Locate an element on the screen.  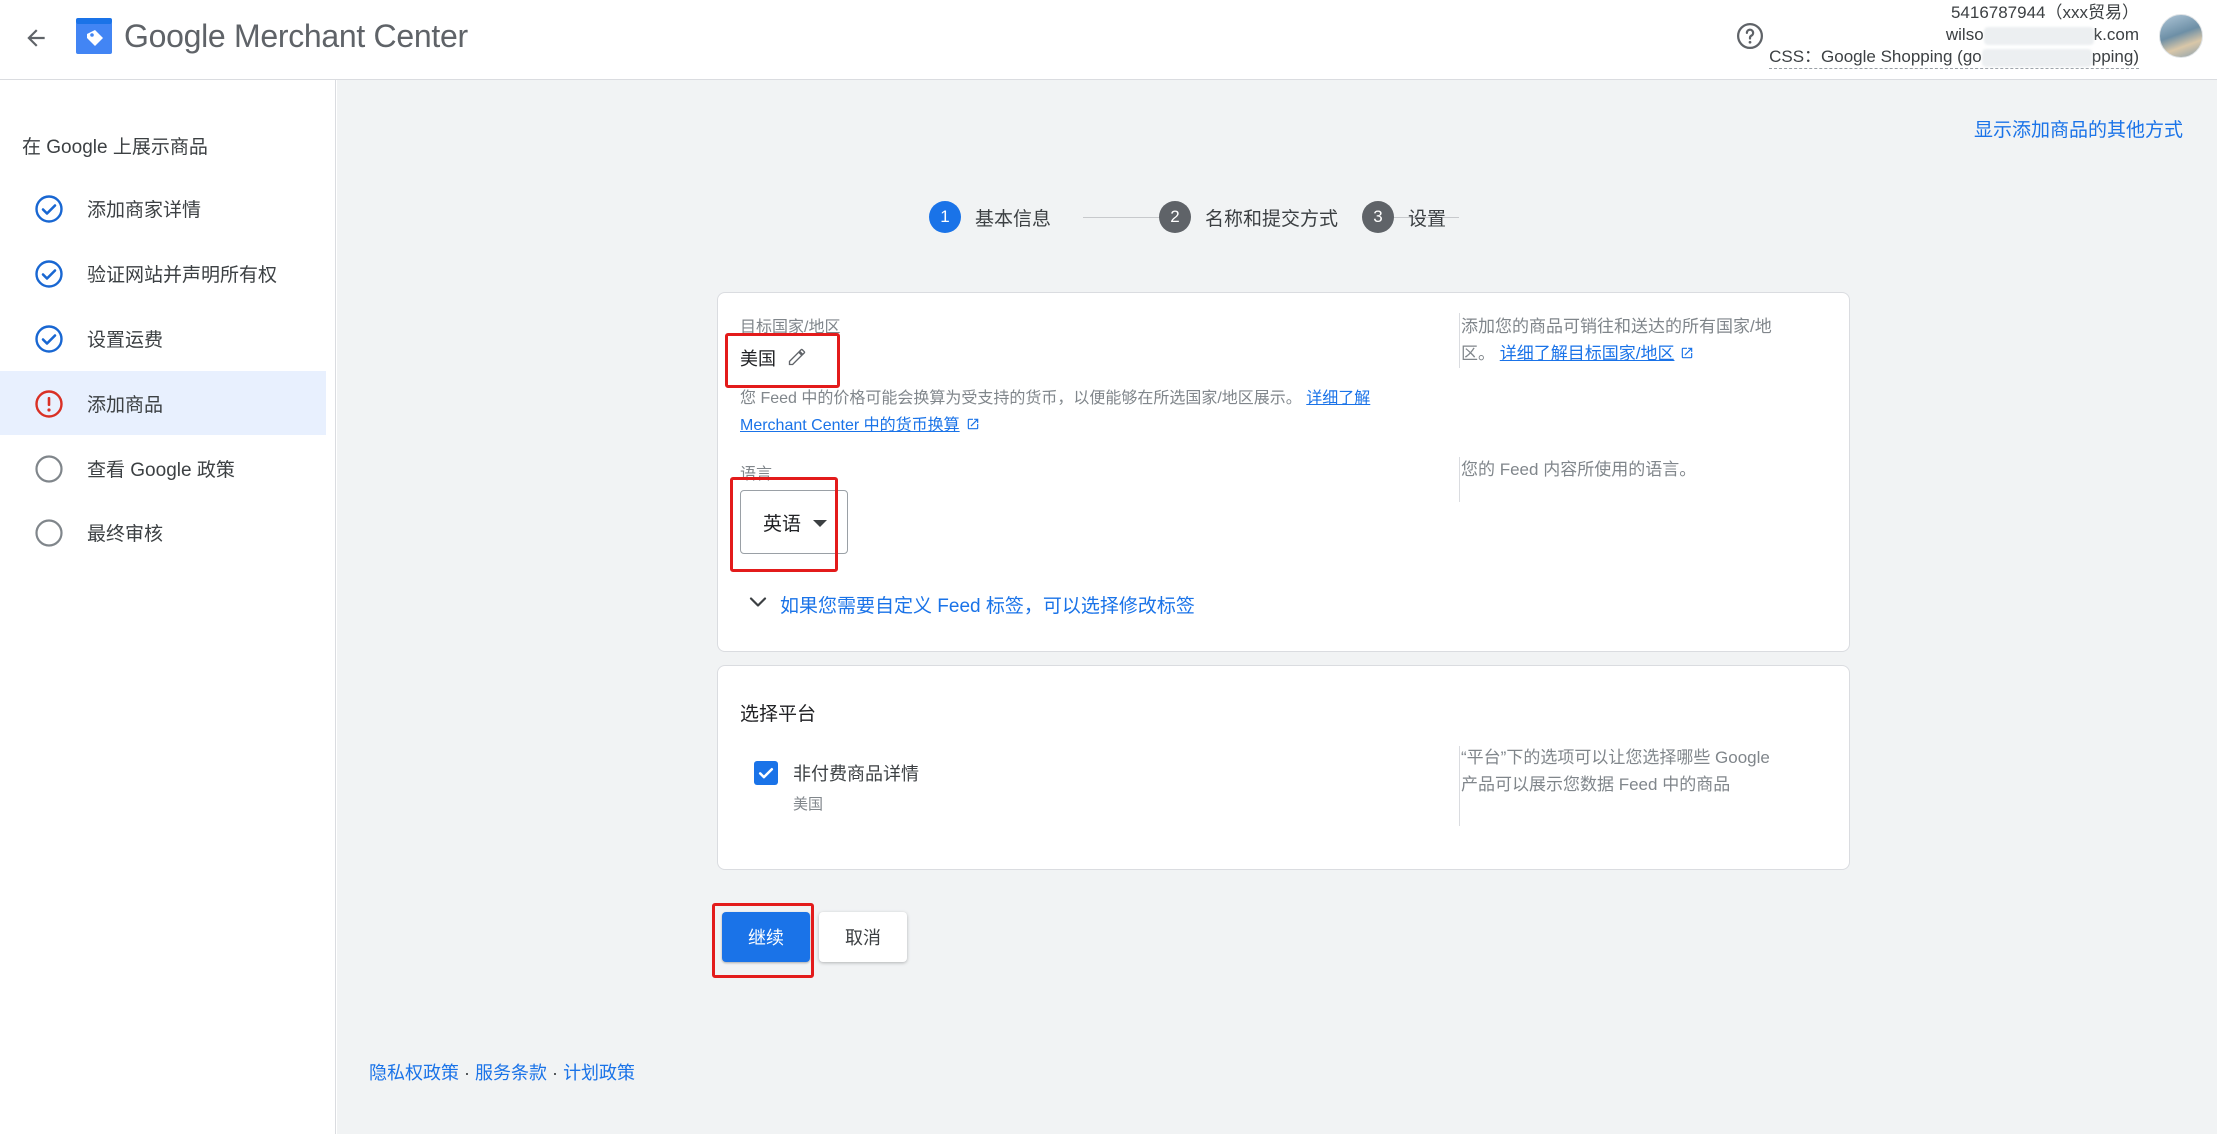
sidebar-item-label: 最终审核 is located at coordinates (125, 534).